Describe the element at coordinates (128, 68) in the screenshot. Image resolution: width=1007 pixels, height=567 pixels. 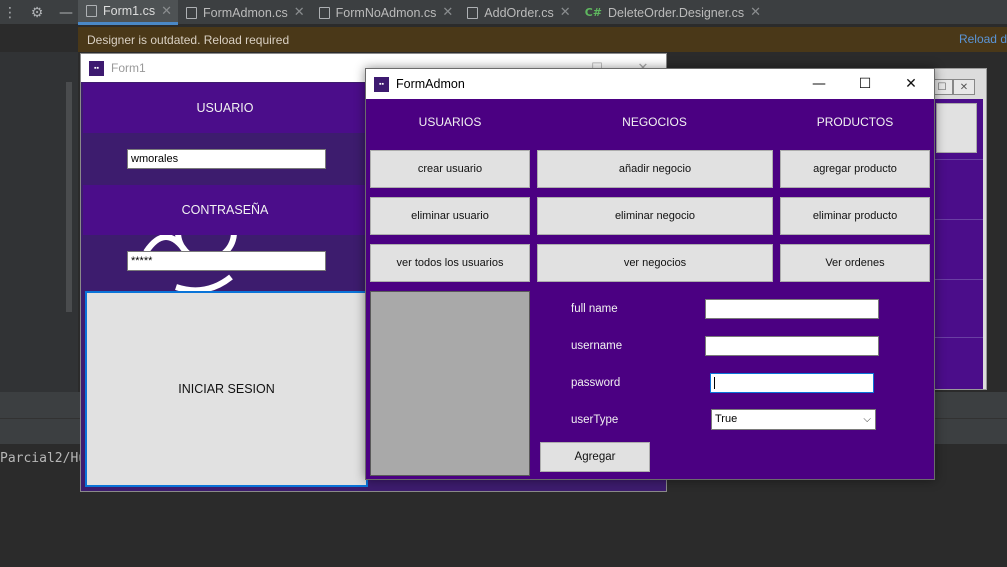
I see `form1-title: Form1` at that location.